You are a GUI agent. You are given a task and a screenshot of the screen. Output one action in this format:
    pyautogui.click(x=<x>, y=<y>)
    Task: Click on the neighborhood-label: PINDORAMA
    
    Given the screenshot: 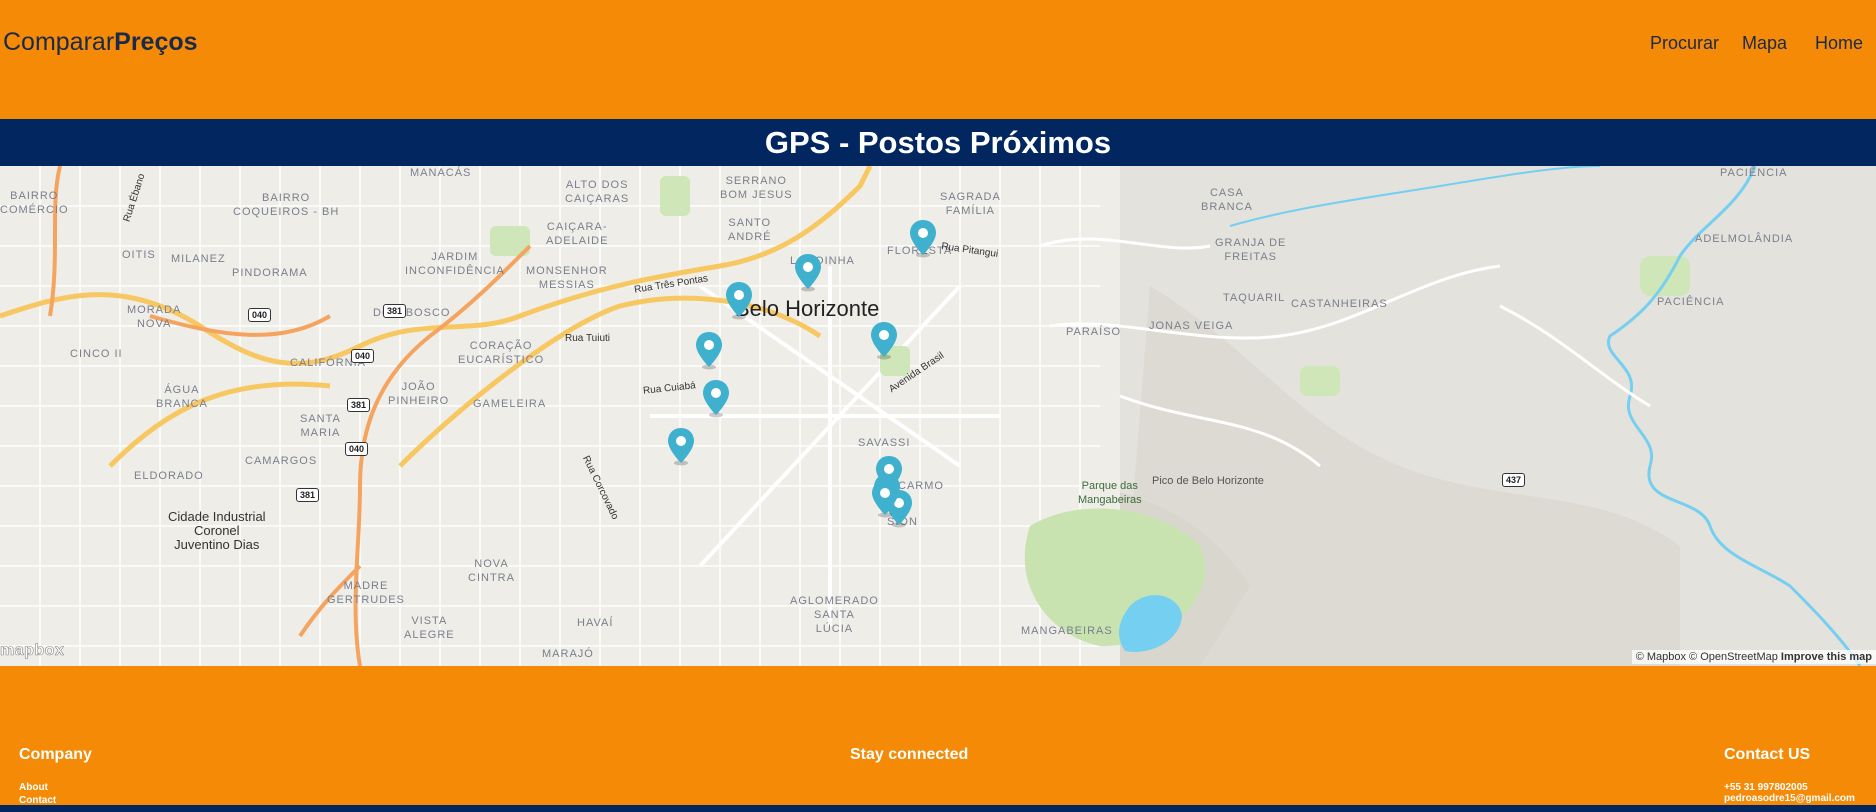 What is the action you would take?
    pyautogui.click(x=270, y=273)
    